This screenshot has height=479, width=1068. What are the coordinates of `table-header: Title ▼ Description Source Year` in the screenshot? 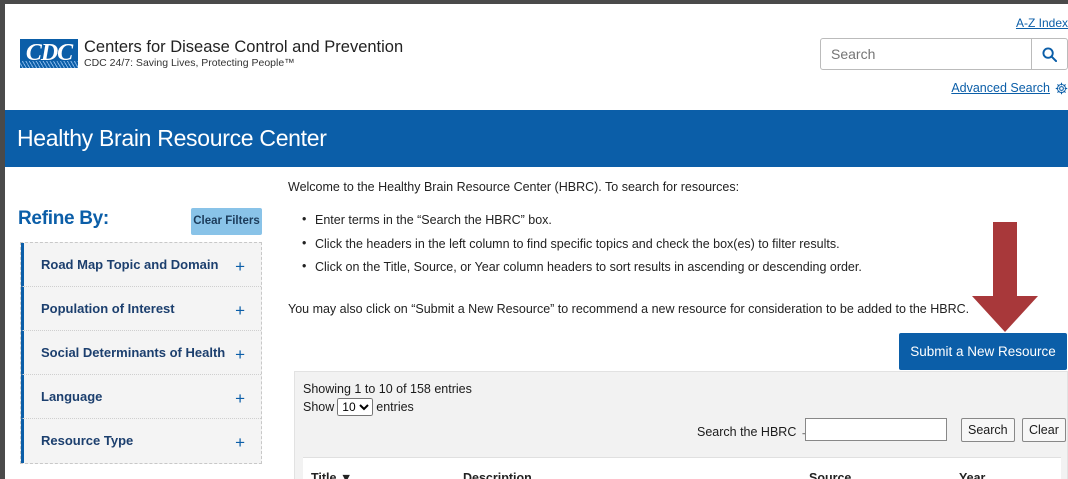 It's located at (682, 468).